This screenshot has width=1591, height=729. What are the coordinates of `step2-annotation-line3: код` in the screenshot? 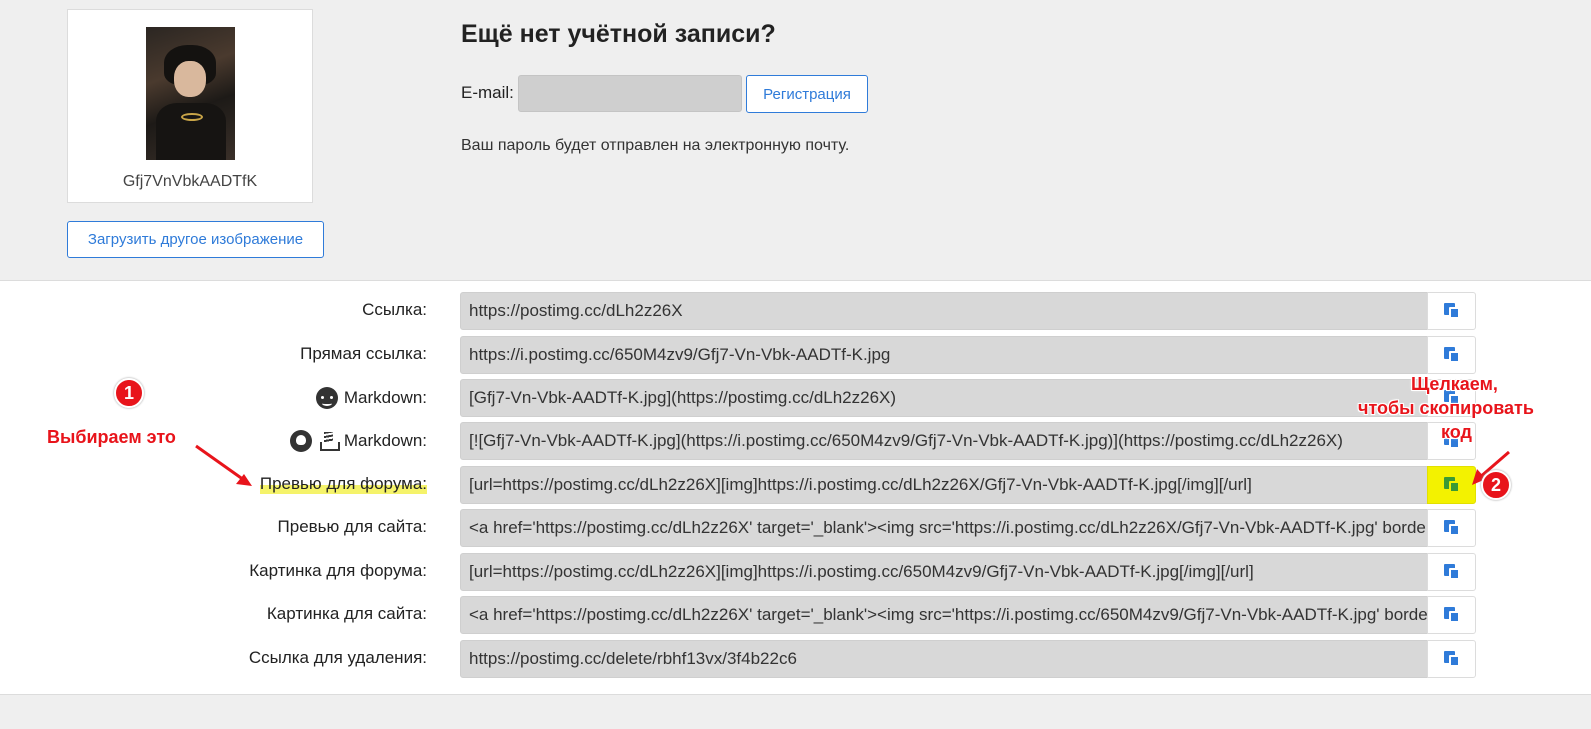 It's located at (1456, 432).